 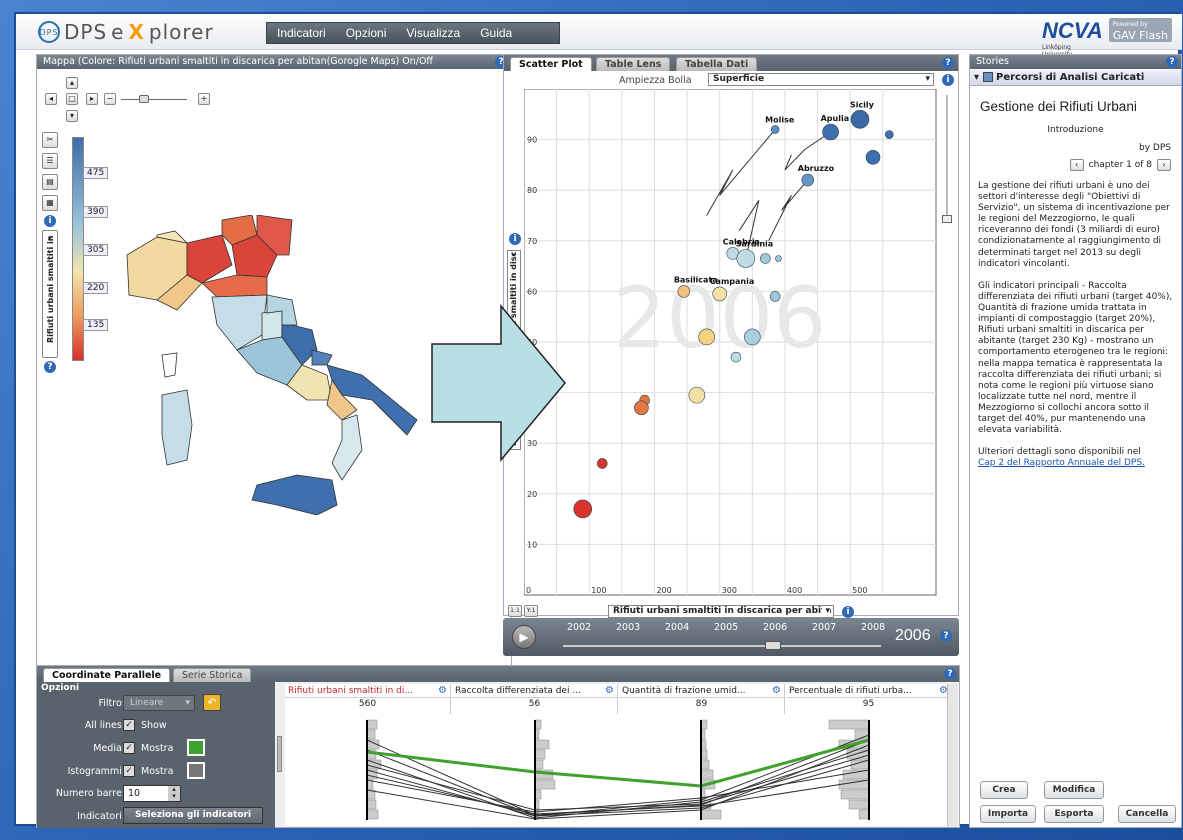 I want to click on region-umbria, so click(x=272, y=325).